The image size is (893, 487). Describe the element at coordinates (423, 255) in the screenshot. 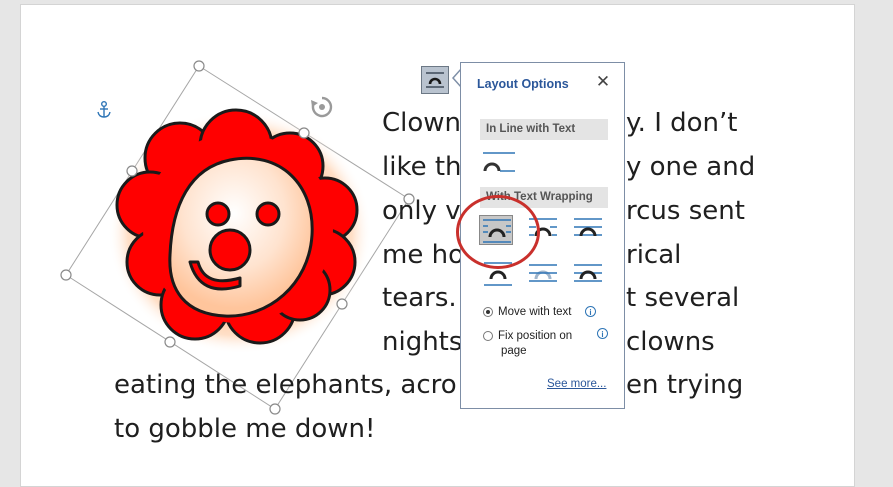

I see `doc-line-4a: me ho` at that location.